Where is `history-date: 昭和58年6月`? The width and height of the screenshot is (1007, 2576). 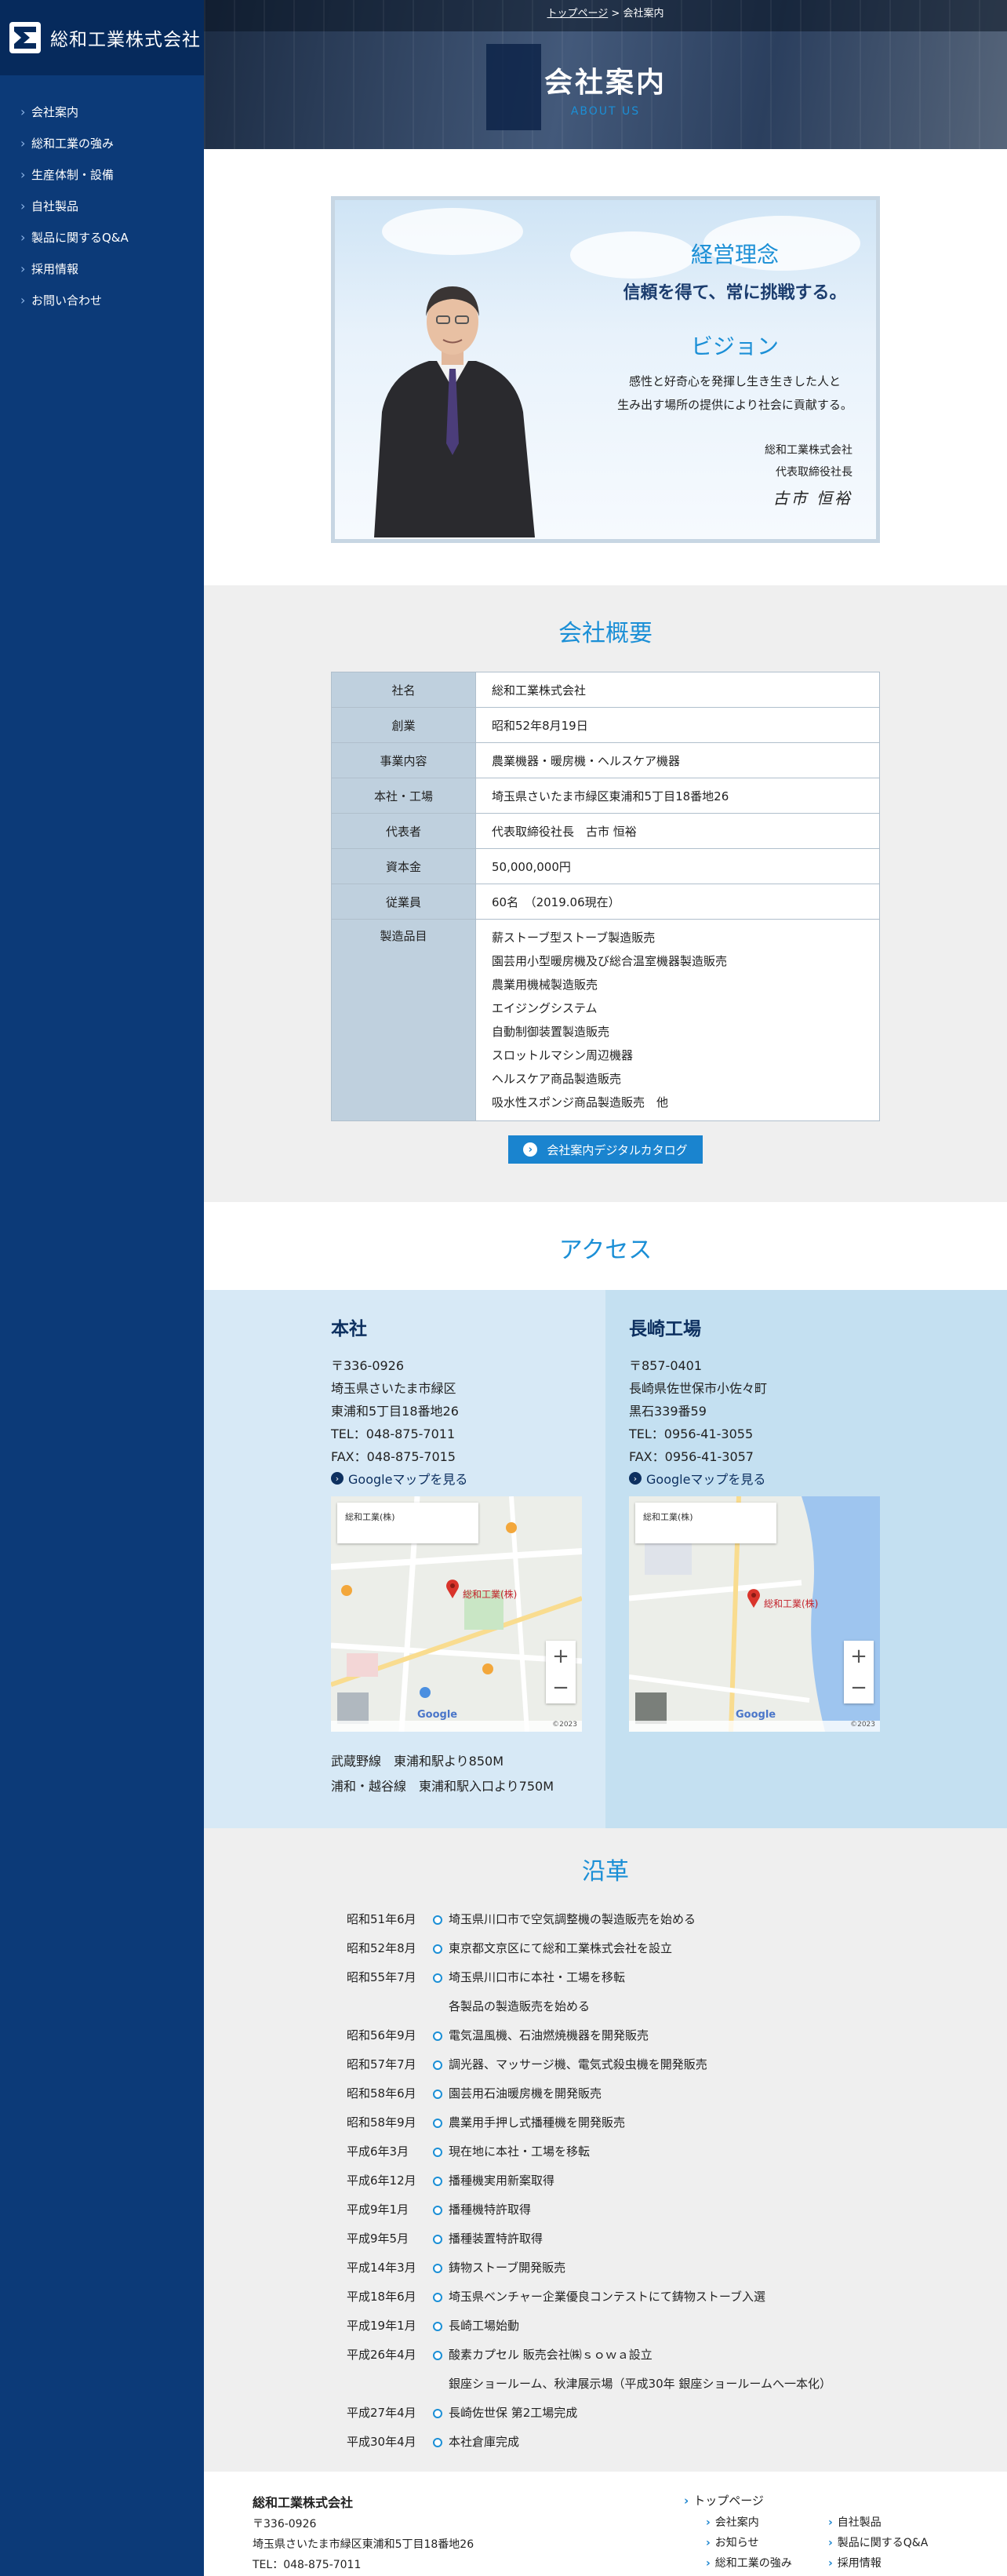
history-date: 昭和58年6月 is located at coordinates (381, 2093).